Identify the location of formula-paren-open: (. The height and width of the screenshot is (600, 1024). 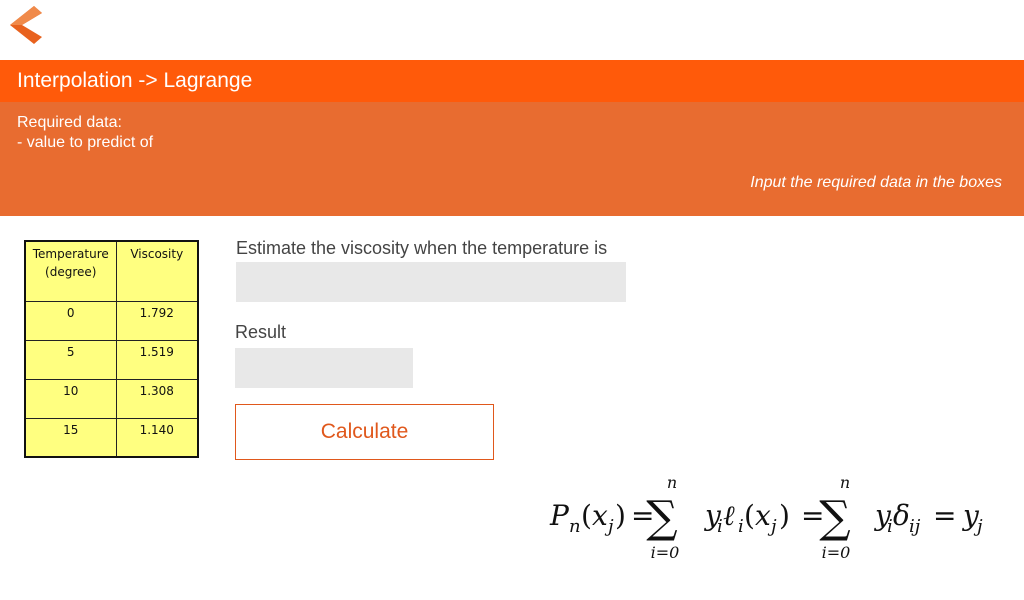
(586, 515).